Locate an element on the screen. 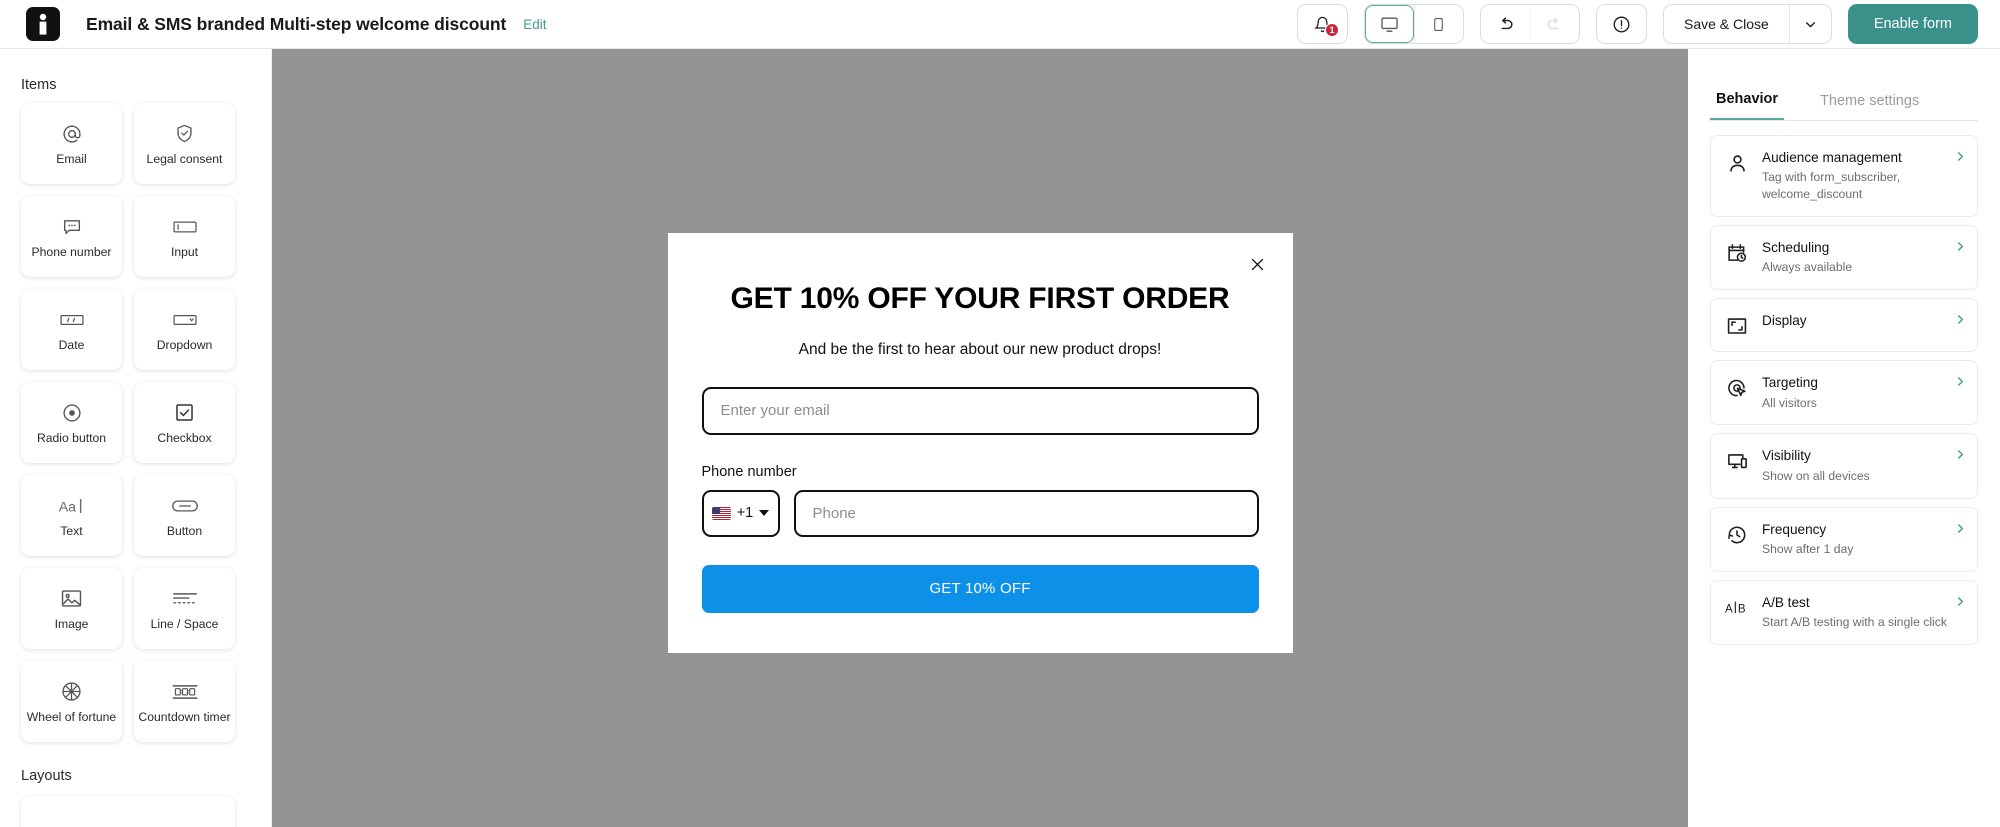  date-field-icon is located at coordinates (72, 320).